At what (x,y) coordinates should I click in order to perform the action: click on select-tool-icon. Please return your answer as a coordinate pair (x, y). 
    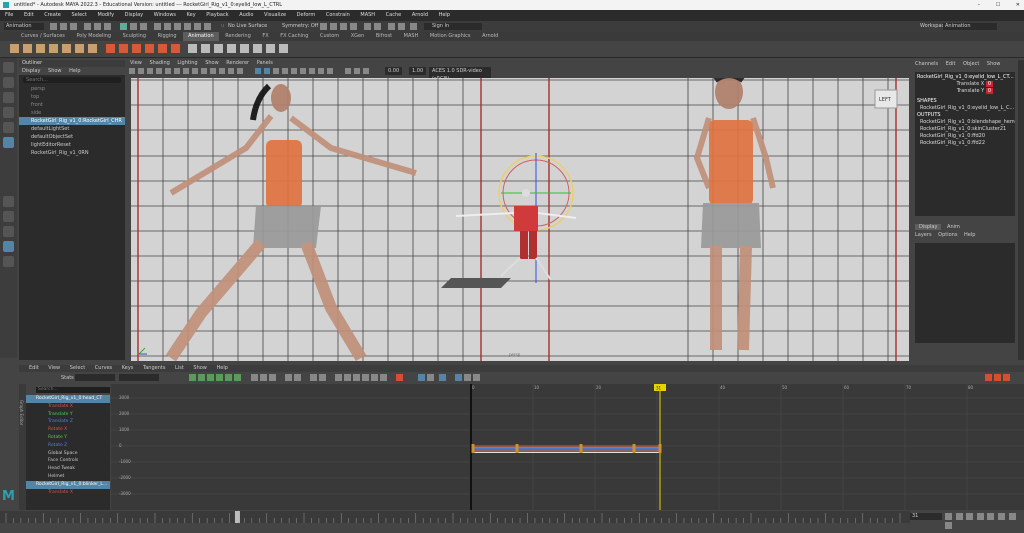
    Looking at the image, I should click on (8, 67).